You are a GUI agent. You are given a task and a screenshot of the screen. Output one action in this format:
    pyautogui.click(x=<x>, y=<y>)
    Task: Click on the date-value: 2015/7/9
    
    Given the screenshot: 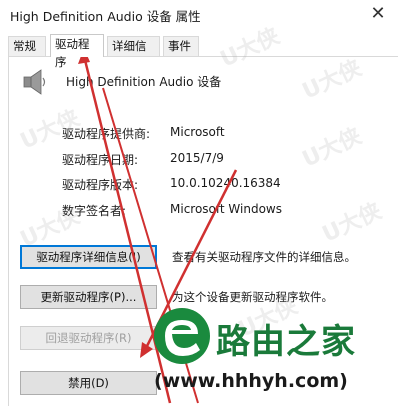 What is the action you would take?
    pyautogui.click(x=197, y=158)
    